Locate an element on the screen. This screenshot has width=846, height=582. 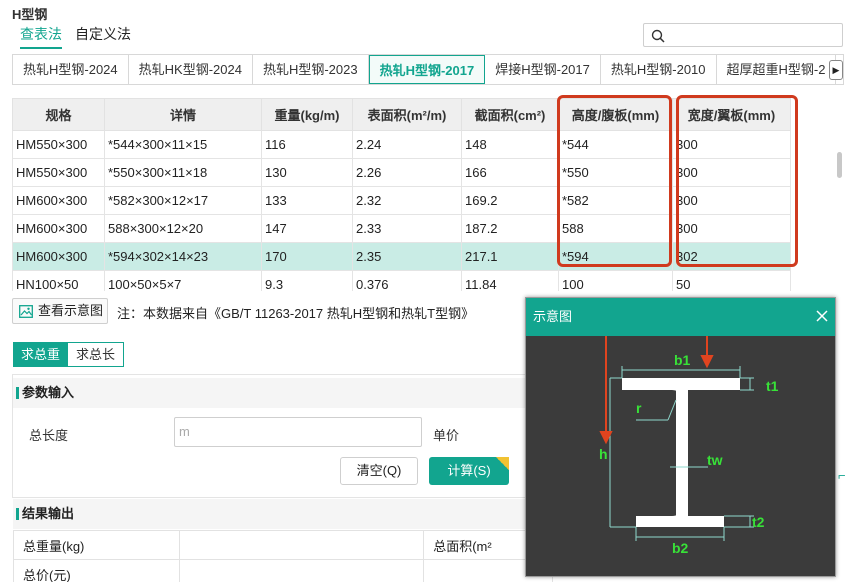
table-cell: 166 is located at coordinates (510, 172).